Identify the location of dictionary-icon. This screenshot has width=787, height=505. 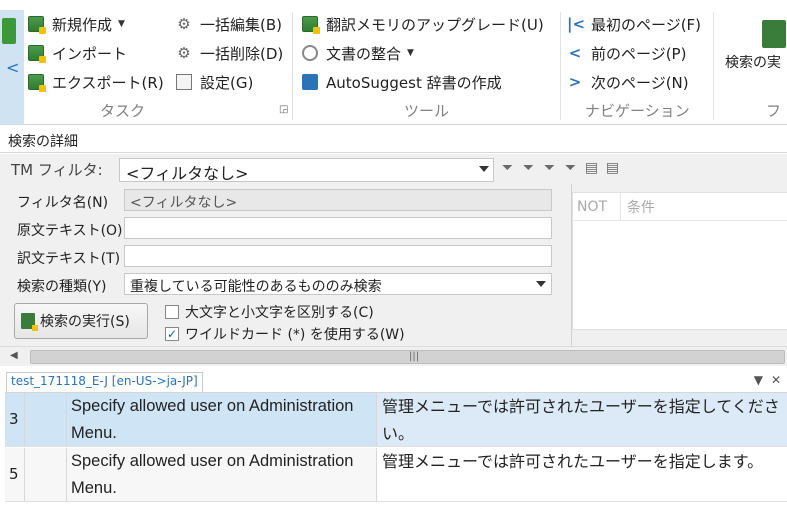
(310, 82).